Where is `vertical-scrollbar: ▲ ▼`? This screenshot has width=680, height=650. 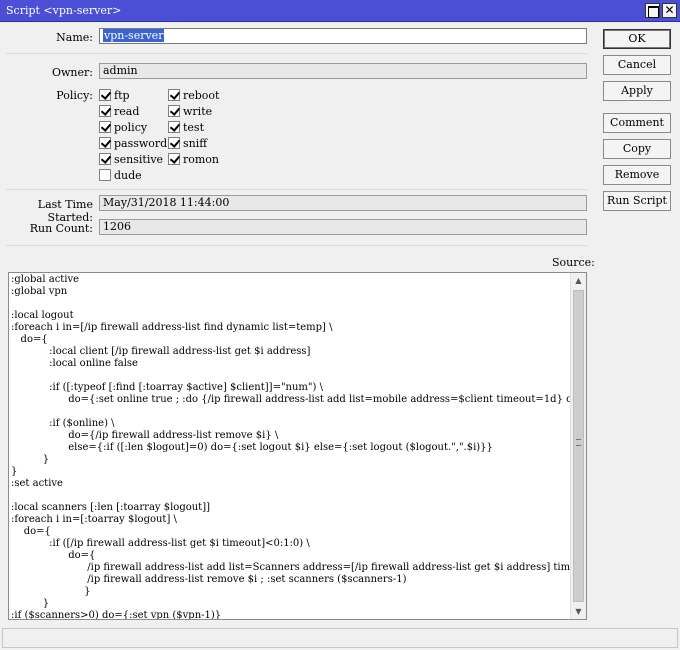
vertical-scrollbar: ▲ ▼ is located at coordinates (578, 446).